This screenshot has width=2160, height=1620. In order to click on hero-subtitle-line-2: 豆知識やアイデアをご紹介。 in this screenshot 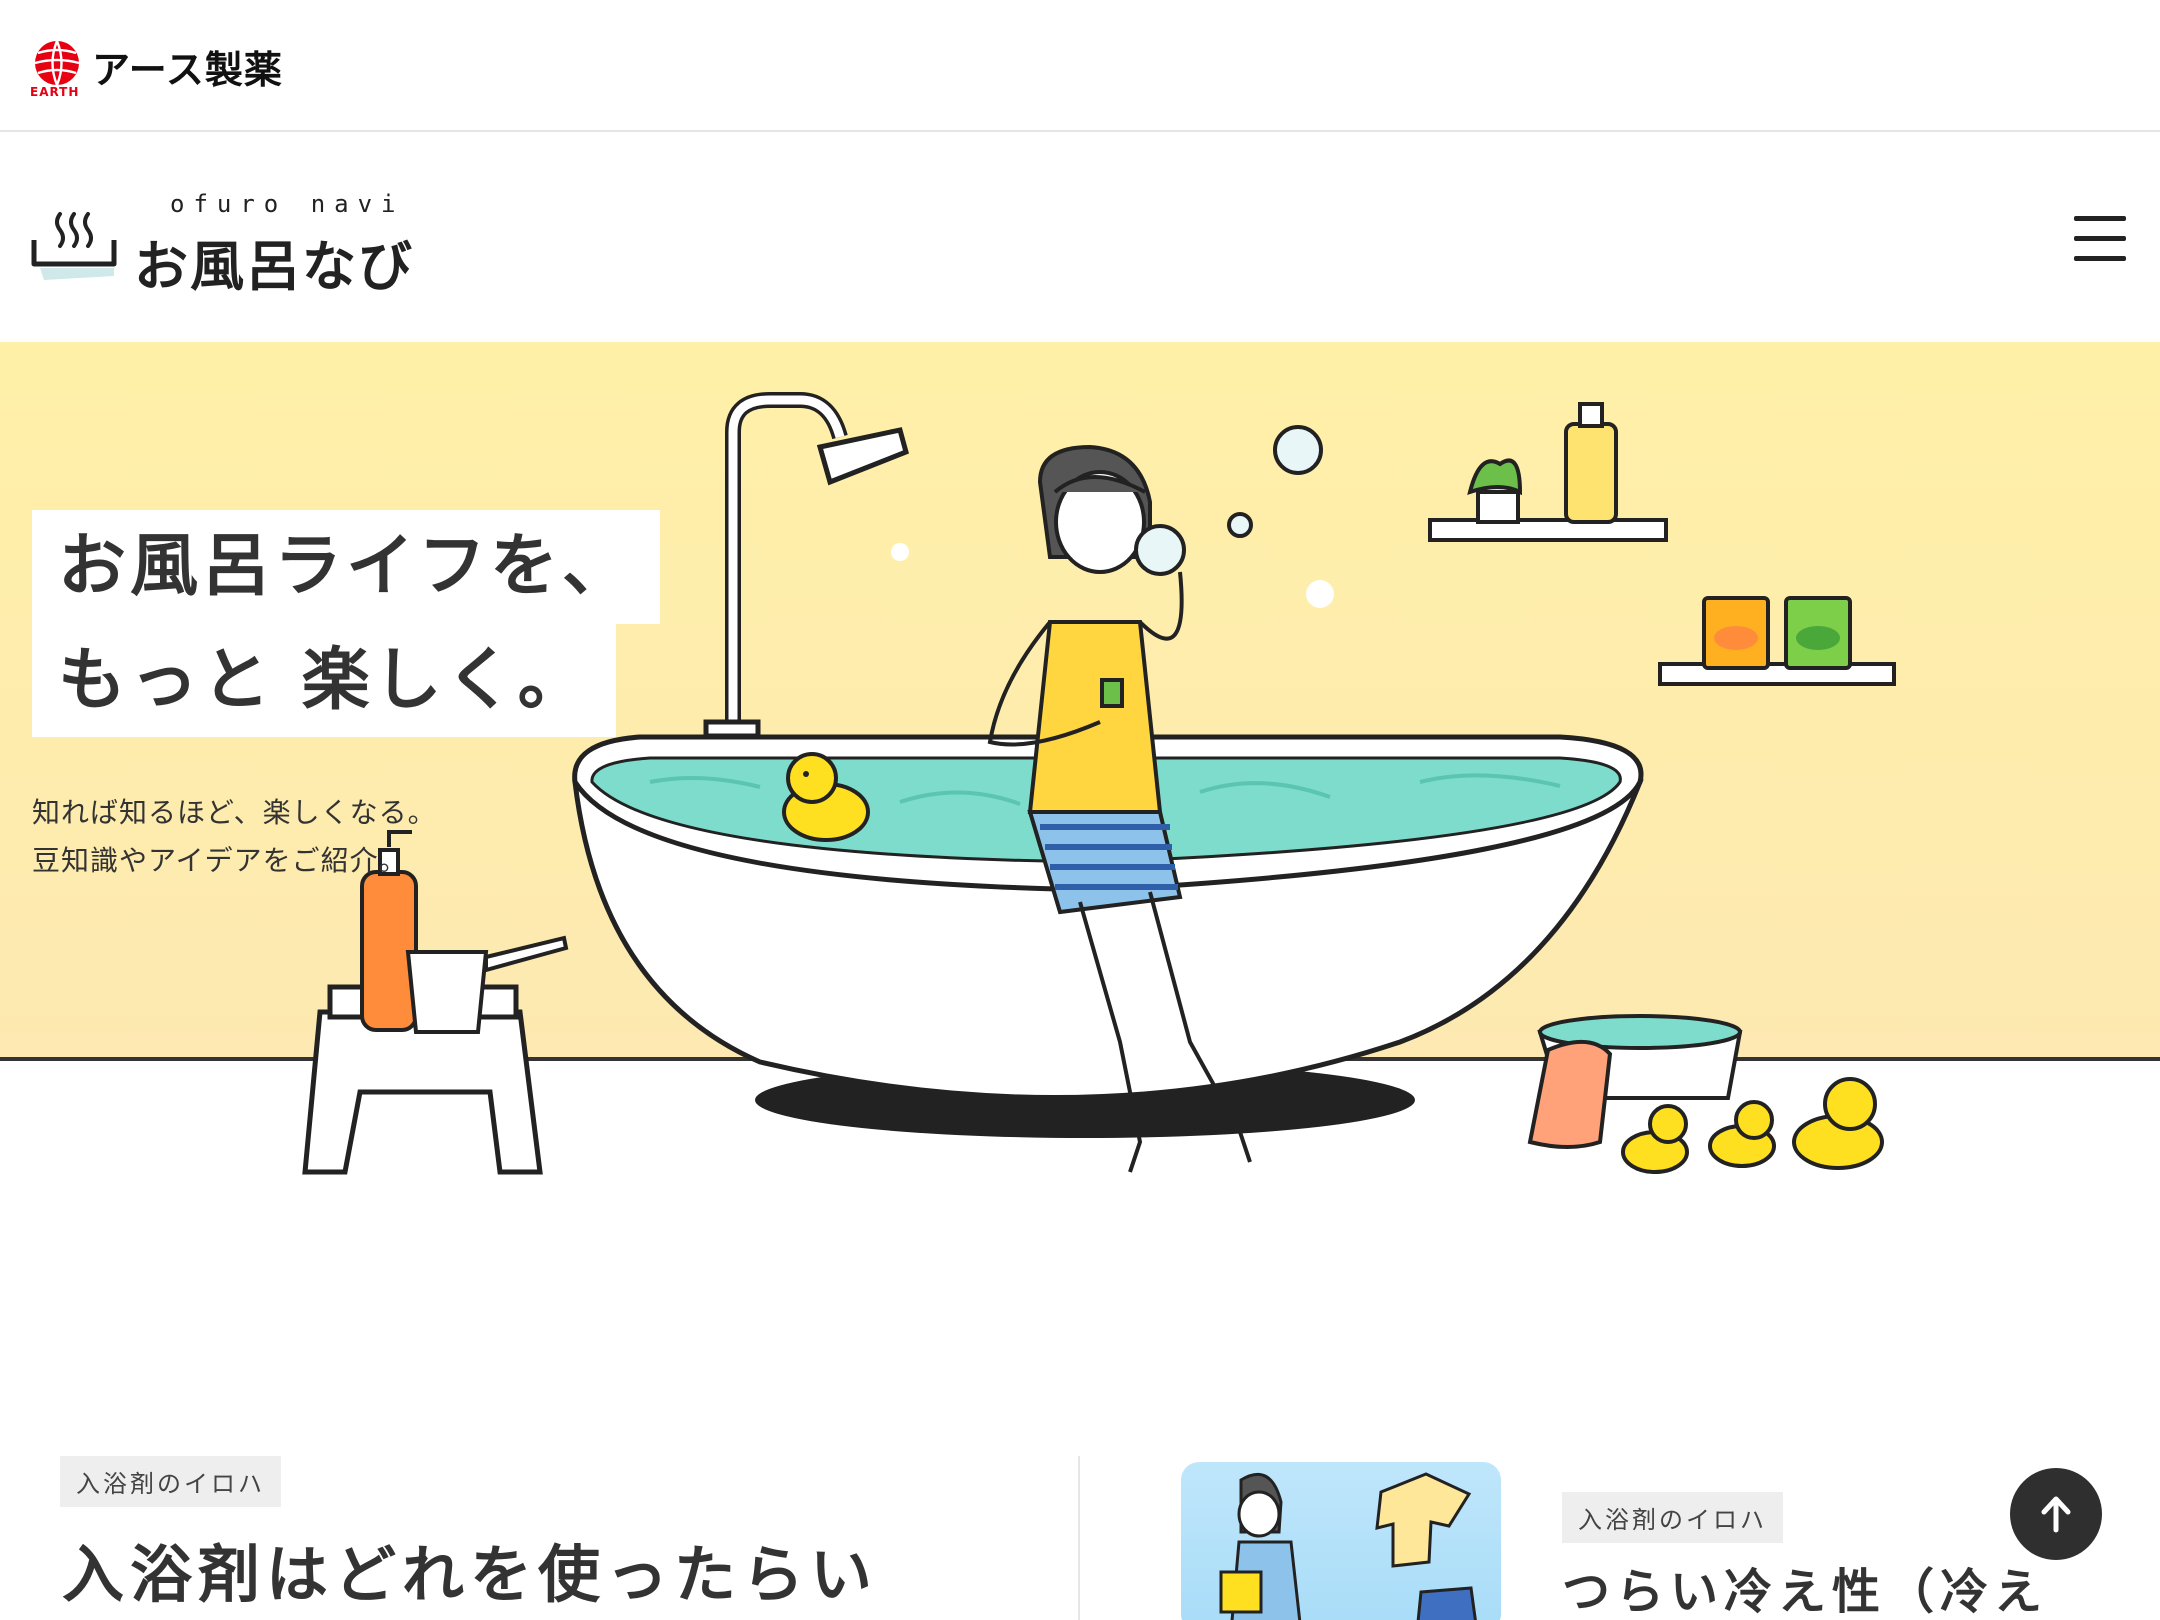, I will do `click(220, 860)`.